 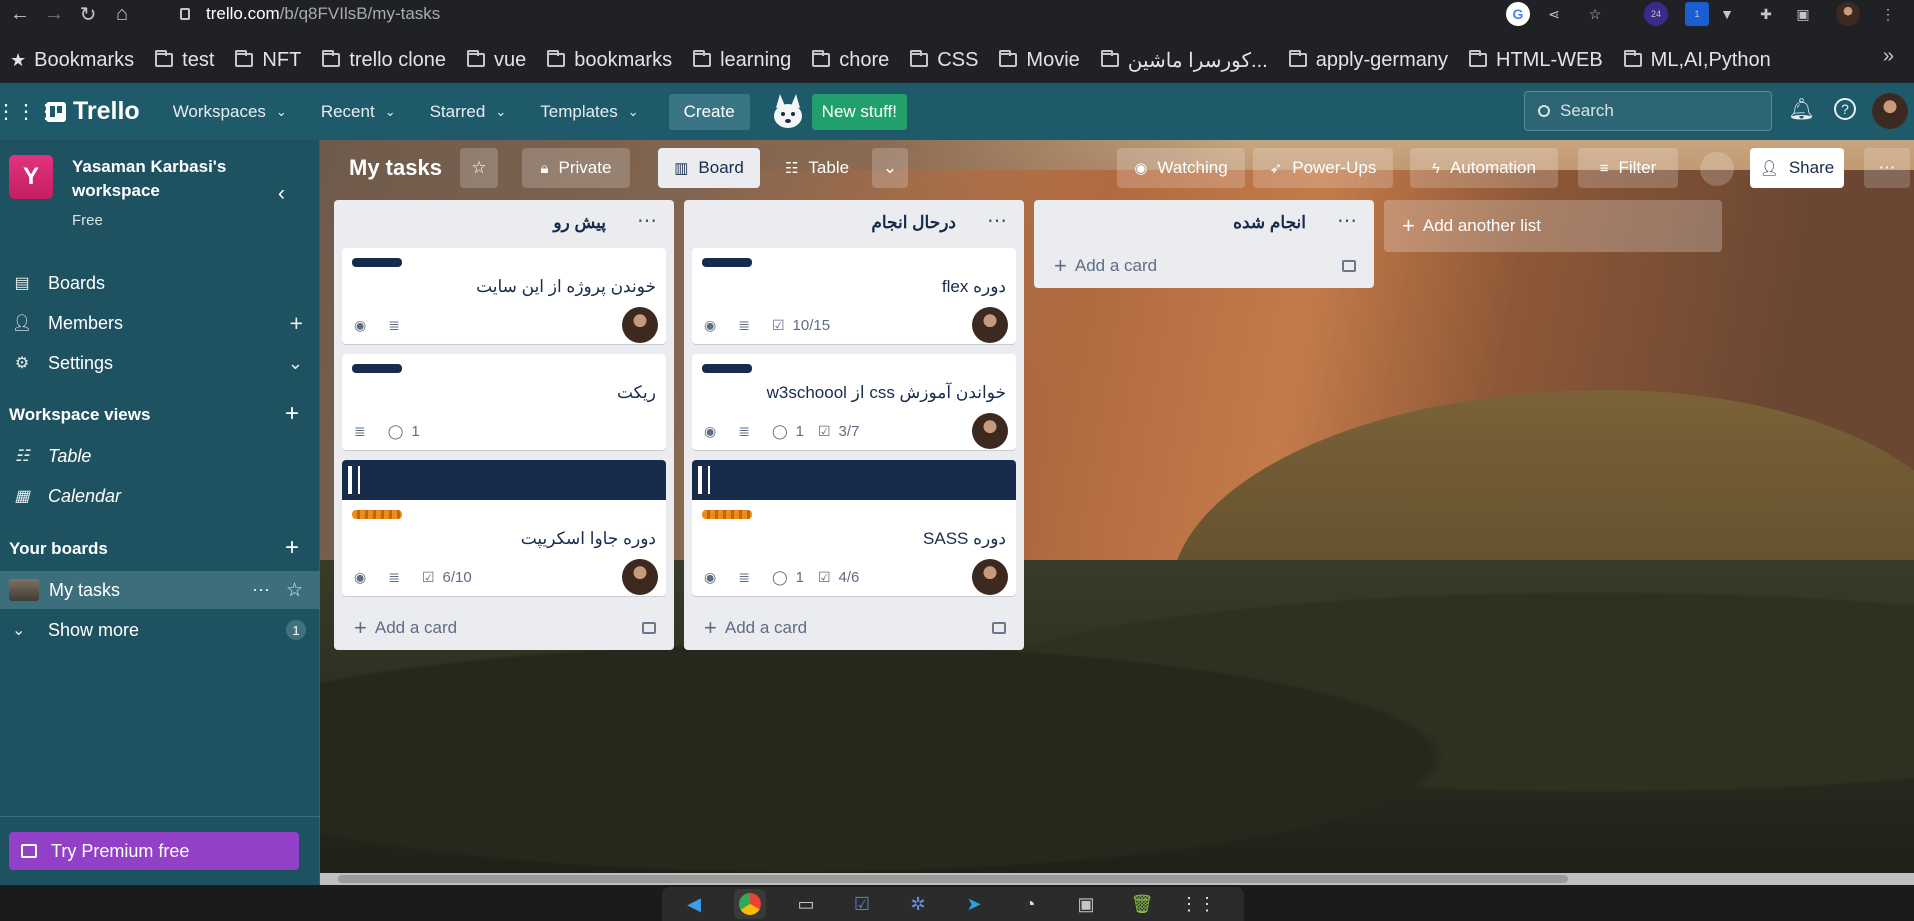 I want to click on forward-icon: →, so click(x=54, y=14).